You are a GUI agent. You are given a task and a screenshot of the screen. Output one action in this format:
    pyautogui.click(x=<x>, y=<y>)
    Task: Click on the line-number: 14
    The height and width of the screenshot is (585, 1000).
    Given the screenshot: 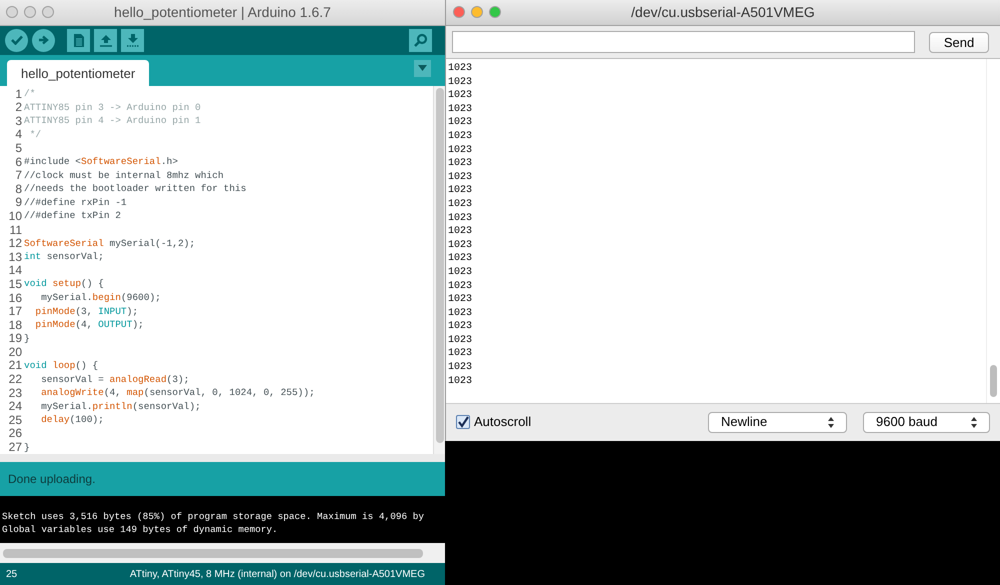 What is the action you would take?
    pyautogui.click(x=15, y=271)
    